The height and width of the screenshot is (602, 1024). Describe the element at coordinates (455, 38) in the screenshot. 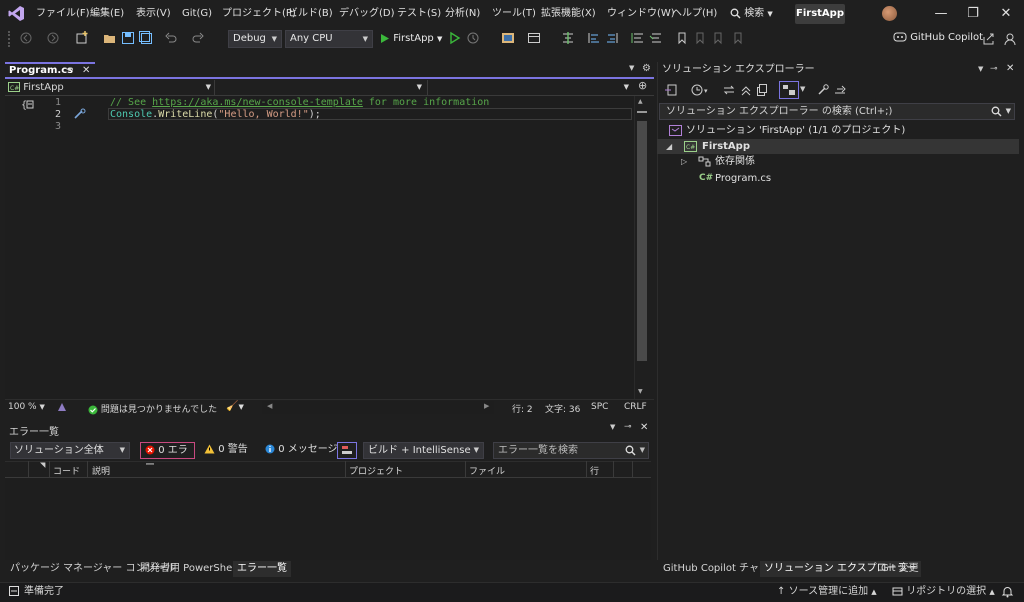

I see `start-without-debugging-icon` at that location.